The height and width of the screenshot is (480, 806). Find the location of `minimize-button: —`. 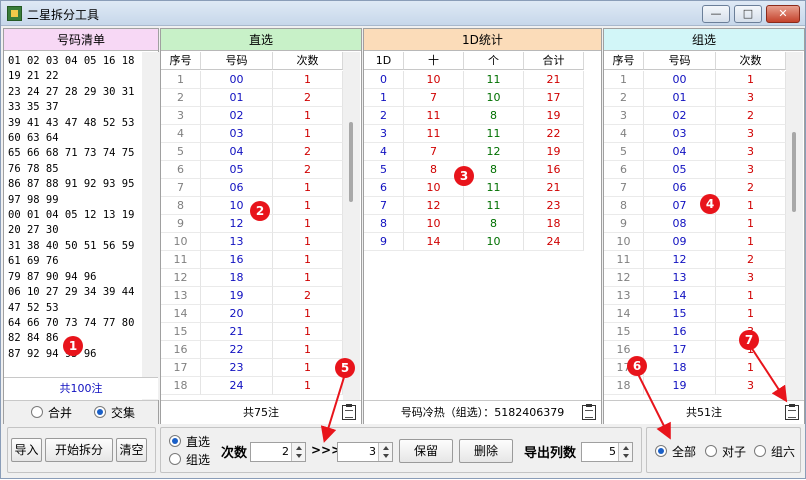

minimize-button: — is located at coordinates (716, 14).